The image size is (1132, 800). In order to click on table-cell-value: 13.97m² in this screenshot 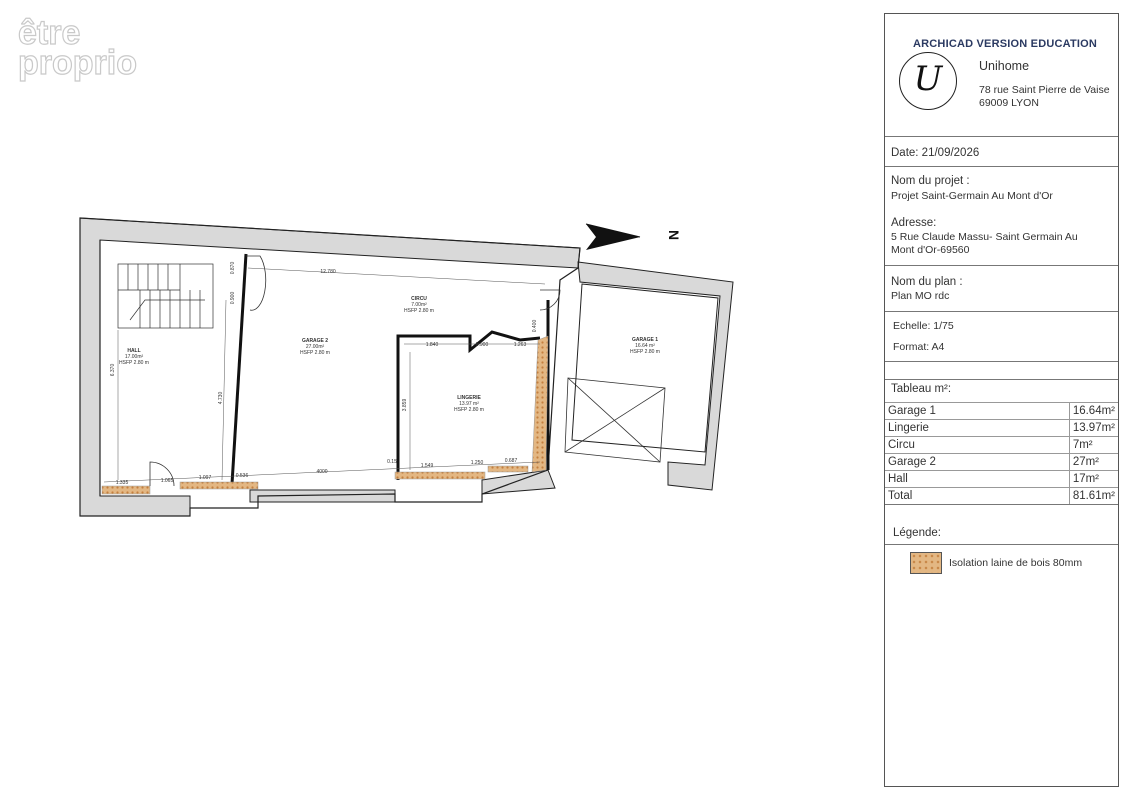, I will do `click(1093, 428)`.